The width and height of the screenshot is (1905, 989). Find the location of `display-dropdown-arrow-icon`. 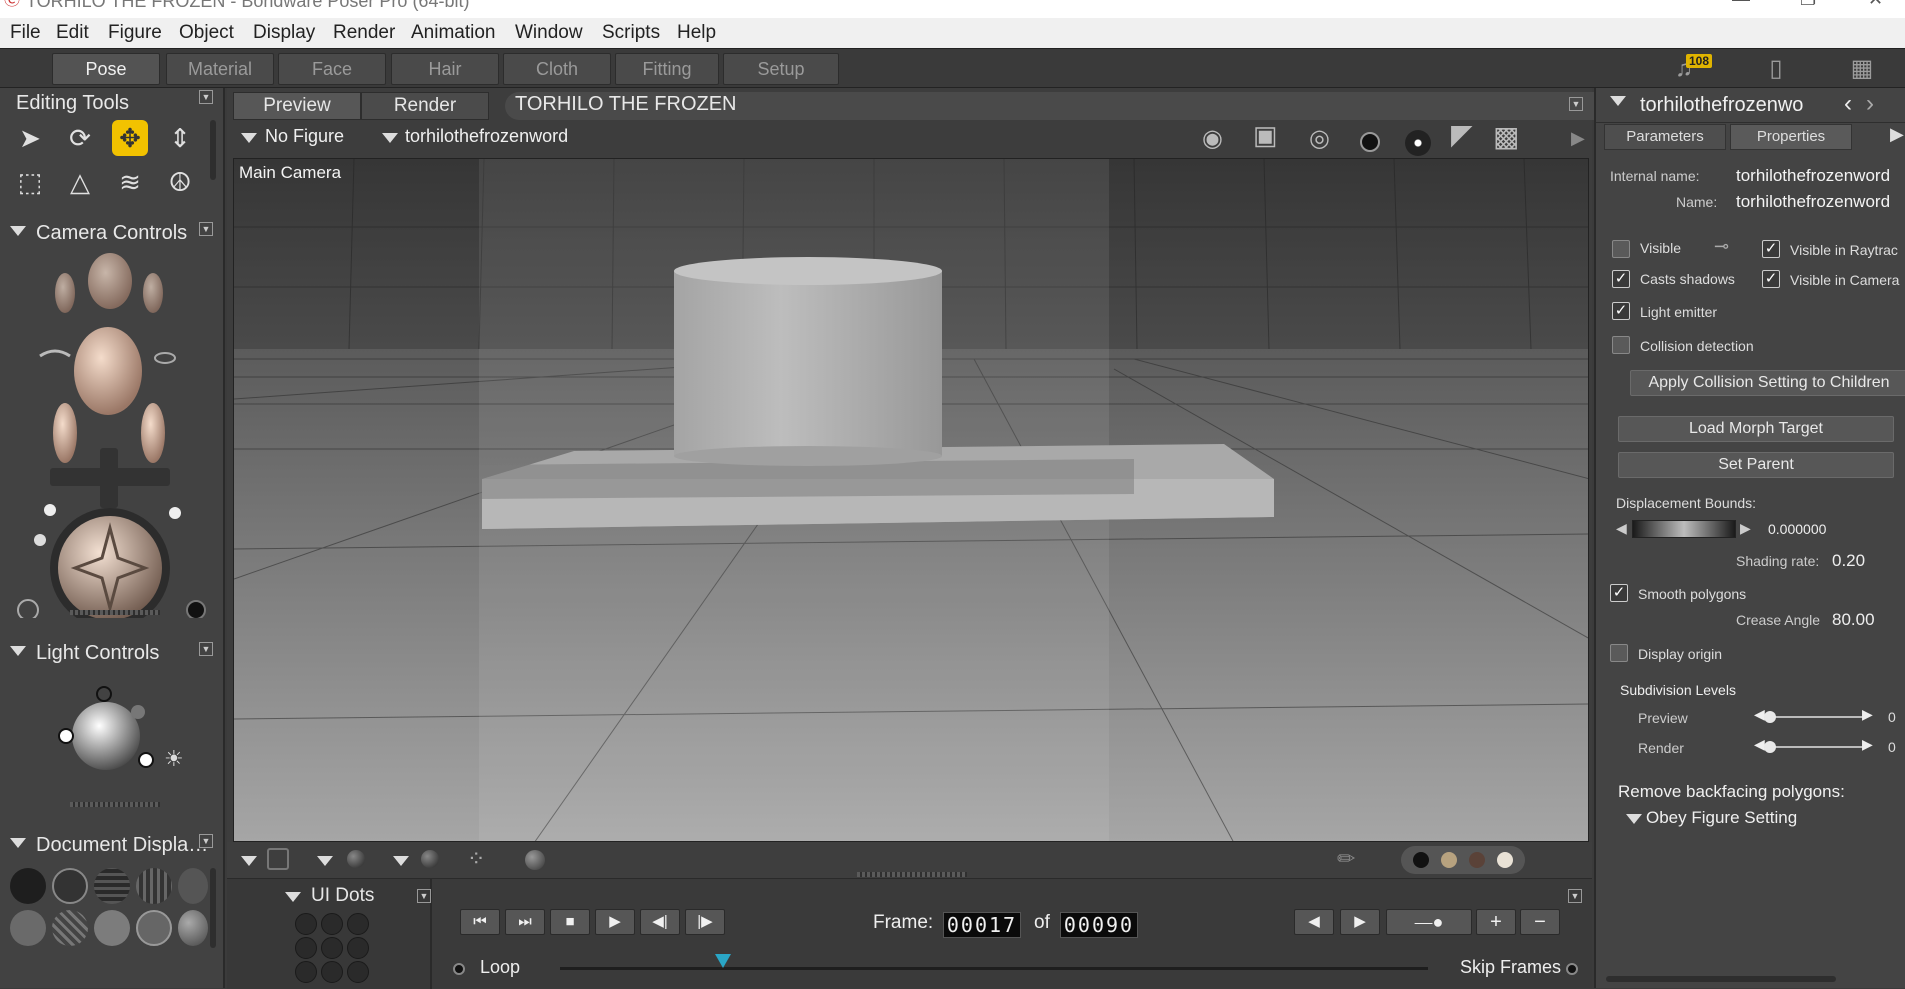

display-dropdown-arrow-icon is located at coordinates (249, 861).